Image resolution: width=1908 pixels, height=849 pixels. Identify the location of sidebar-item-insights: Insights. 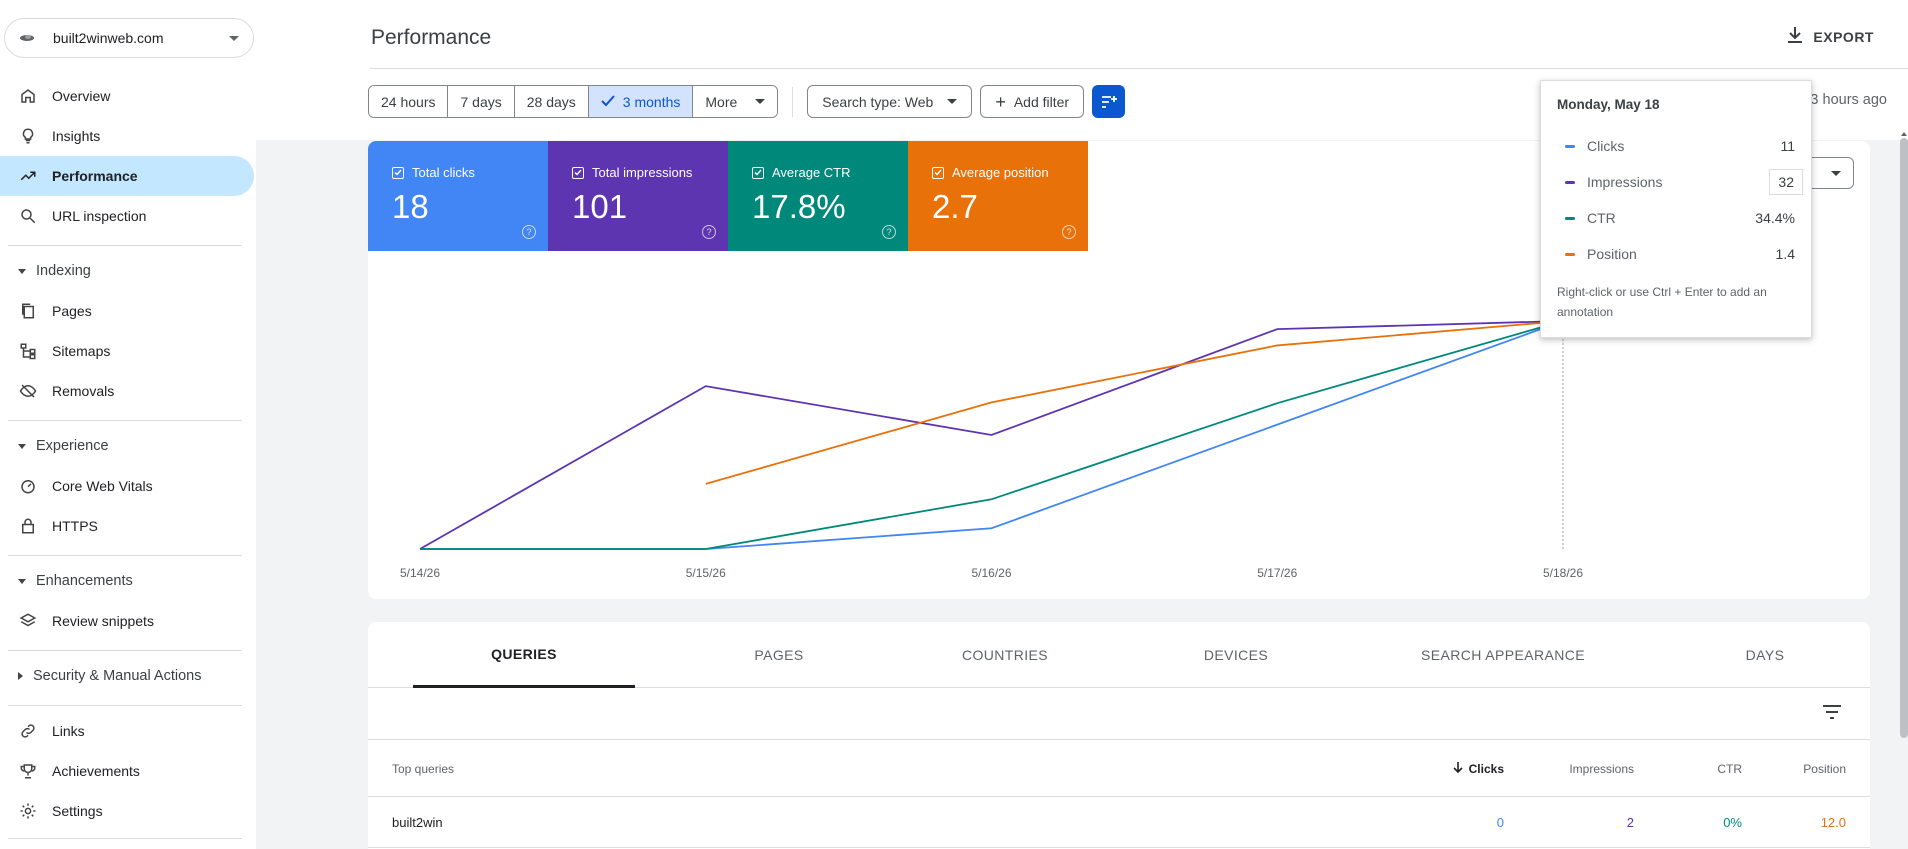
(127, 136).